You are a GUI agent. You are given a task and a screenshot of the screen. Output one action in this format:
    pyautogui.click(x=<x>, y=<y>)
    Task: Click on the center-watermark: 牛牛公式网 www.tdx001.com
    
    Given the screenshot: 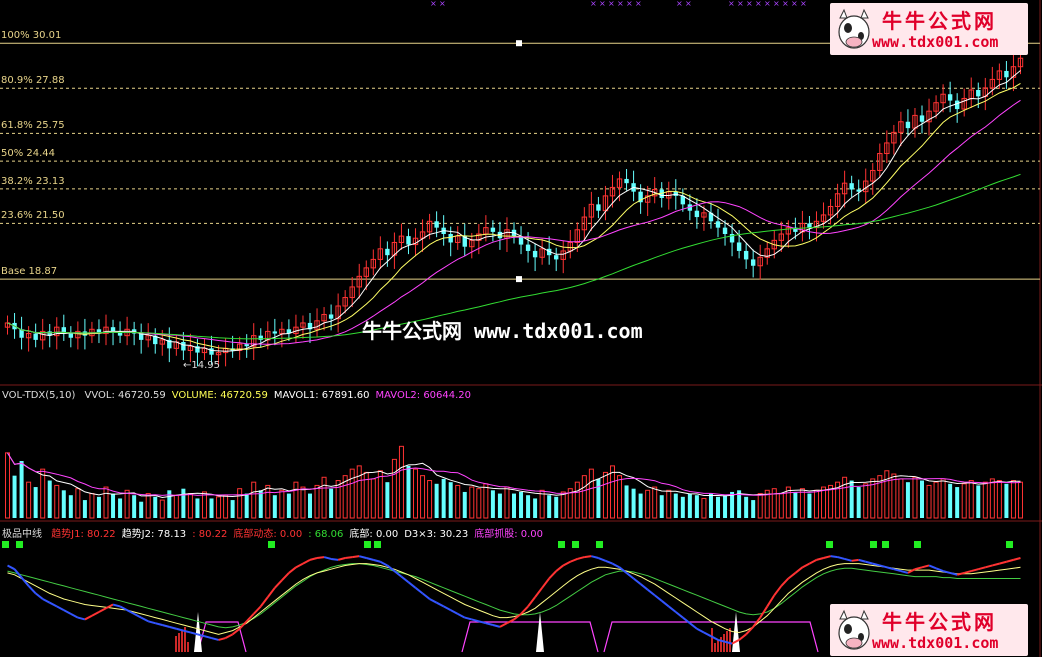 What is the action you would take?
    pyautogui.click(x=502, y=331)
    